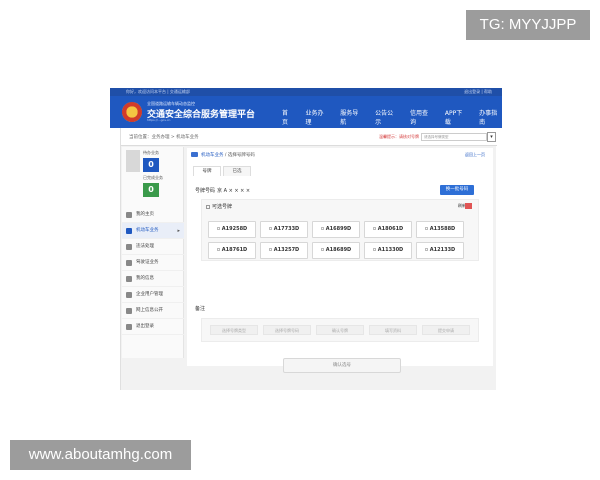  Describe the element at coordinates (207, 171) in the screenshot. I see `tab-plates: 号牌` at that location.